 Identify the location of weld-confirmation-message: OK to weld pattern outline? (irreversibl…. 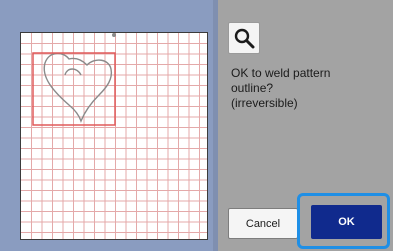
(281, 88).